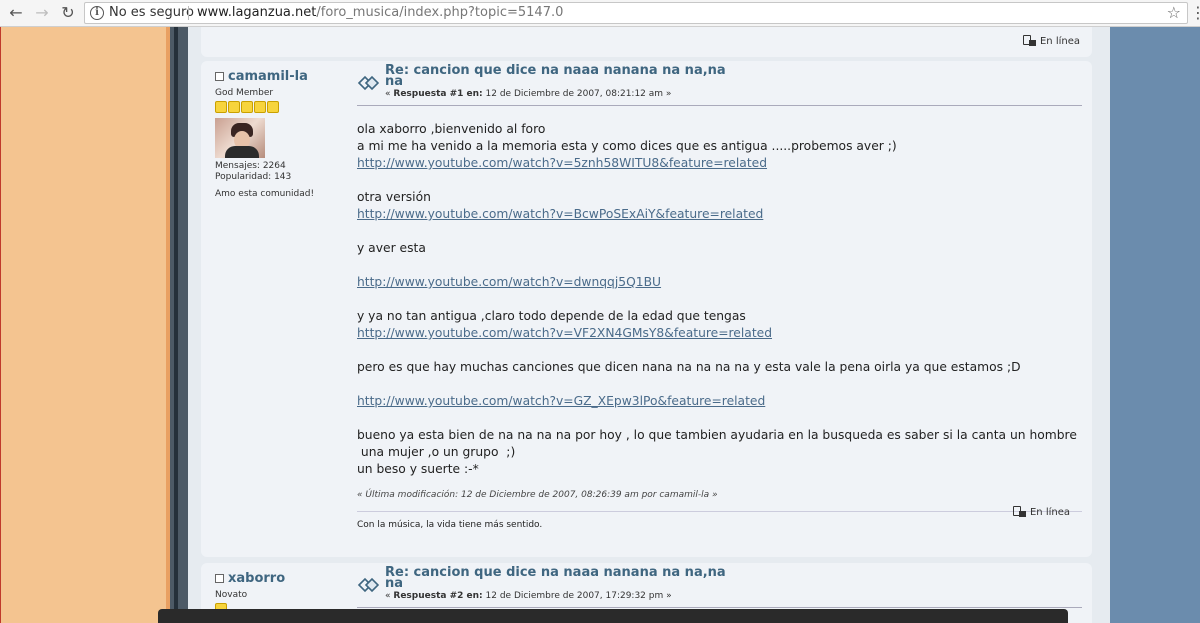  What do you see at coordinates (68, 13) in the screenshot?
I see `reload-icon: ↻` at bounding box center [68, 13].